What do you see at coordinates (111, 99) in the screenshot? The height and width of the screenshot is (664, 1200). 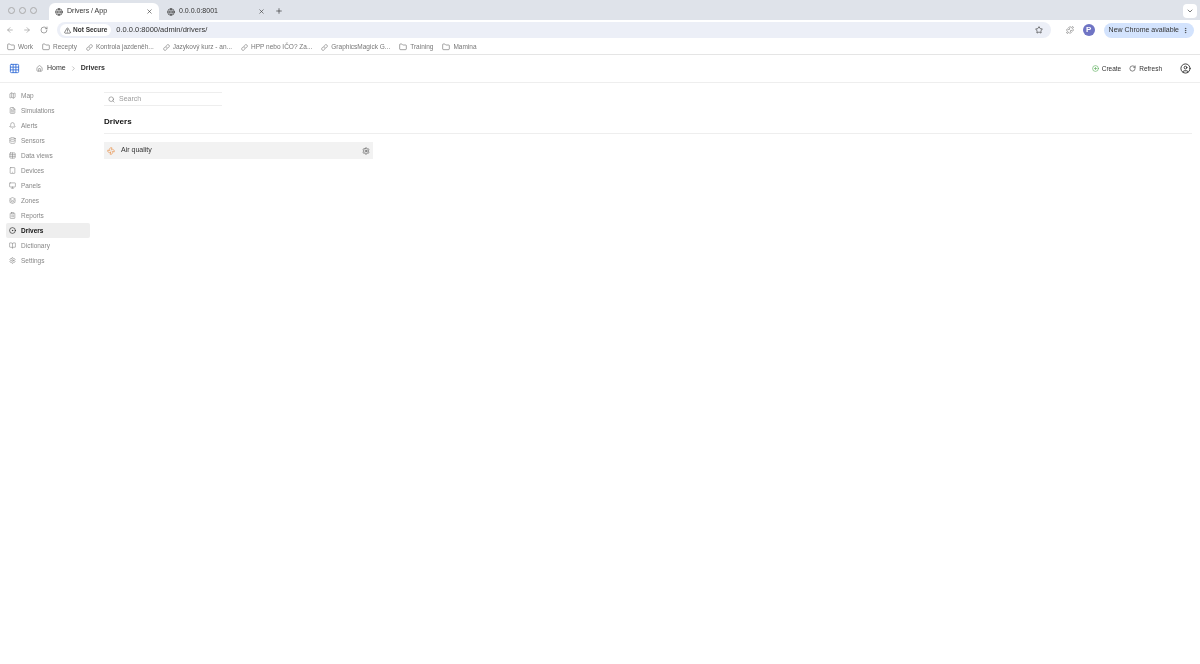 I see `search-icon` at bounding box center [111, 99].